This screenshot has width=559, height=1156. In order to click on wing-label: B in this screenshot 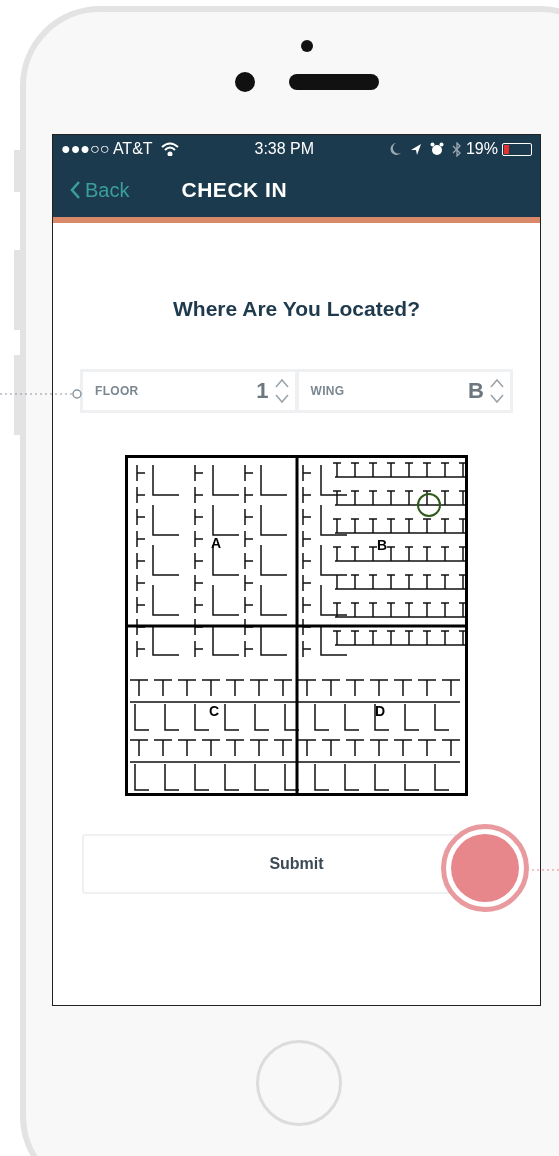, I will do `click(382, 545)`.